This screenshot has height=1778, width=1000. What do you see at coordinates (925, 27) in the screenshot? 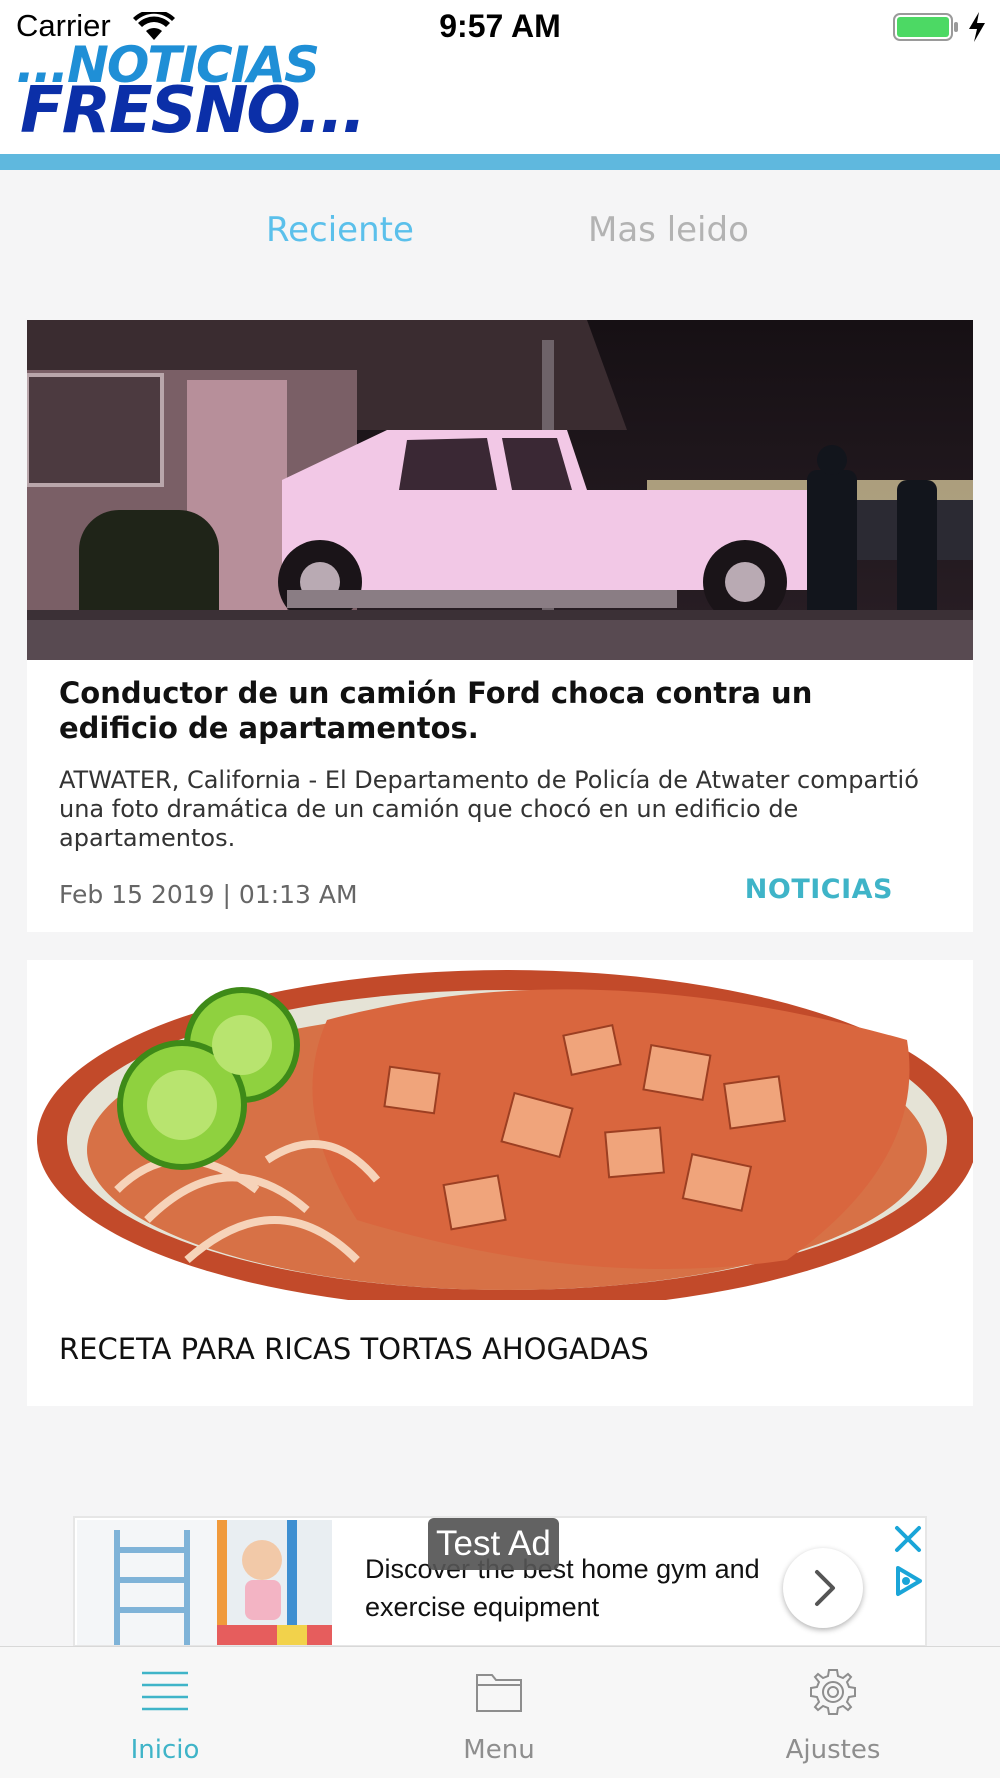
I see `battery-icon` at bounding box center [925, 27].